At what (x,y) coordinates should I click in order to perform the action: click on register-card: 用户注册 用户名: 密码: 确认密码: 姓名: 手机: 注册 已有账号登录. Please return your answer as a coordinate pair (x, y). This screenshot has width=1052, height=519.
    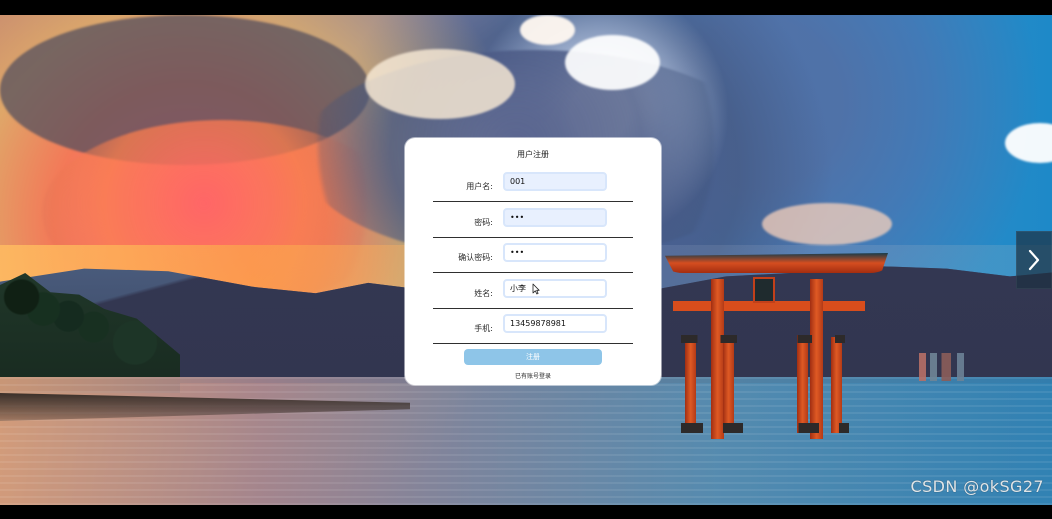
    Looking at the image, I should click on (533, 261).